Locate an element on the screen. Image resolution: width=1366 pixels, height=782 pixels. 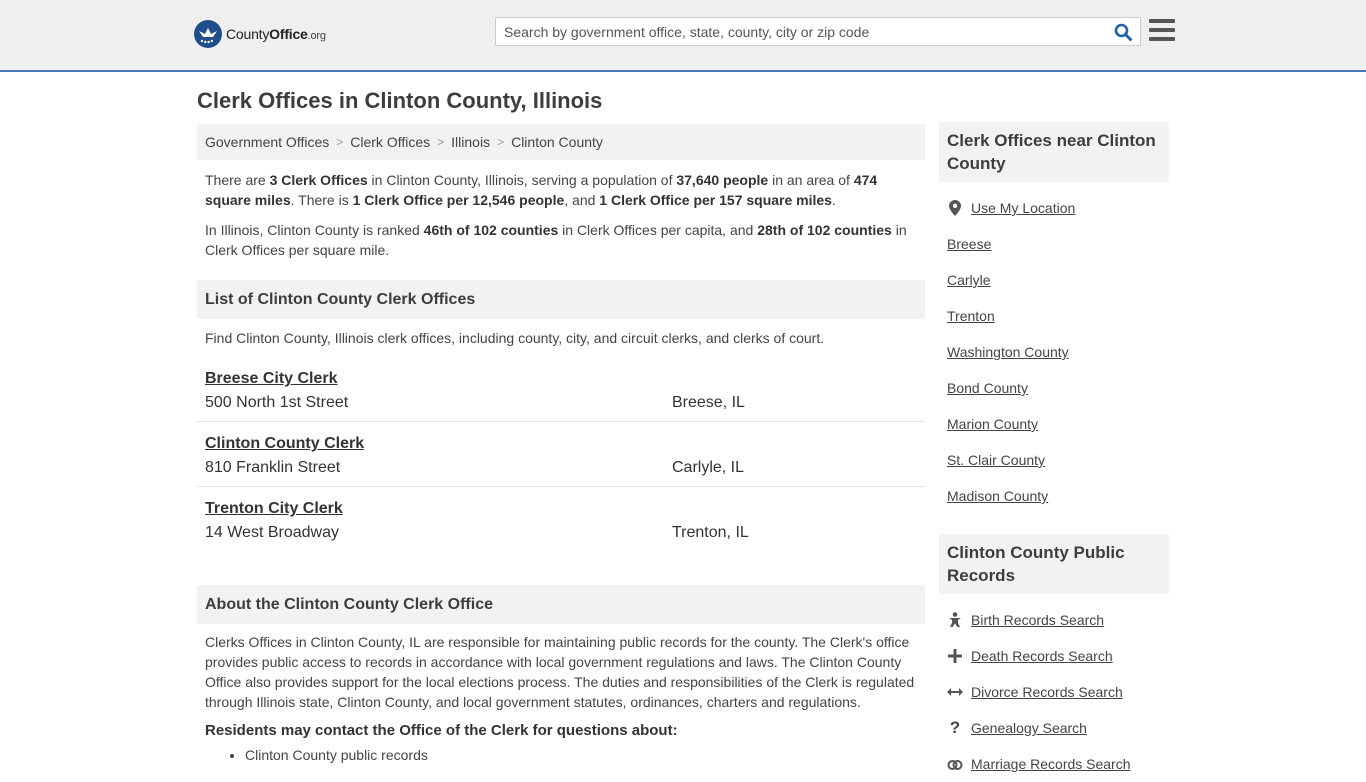
list-section-heading: List of Clinton County Clerk Offices is located at coordinates (561, 299).